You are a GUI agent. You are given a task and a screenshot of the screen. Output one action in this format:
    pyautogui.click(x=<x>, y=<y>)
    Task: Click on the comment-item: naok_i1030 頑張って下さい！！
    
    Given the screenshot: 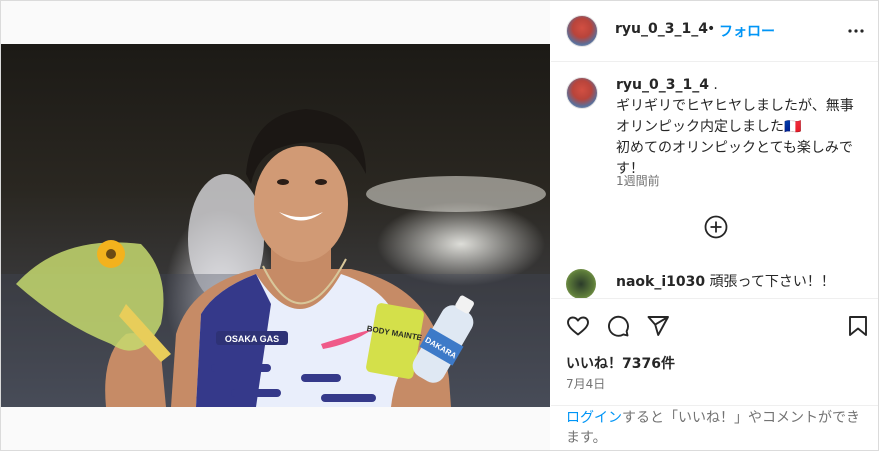 What is the action you would take?
    pyautogui.click(x=716, y=284)
    